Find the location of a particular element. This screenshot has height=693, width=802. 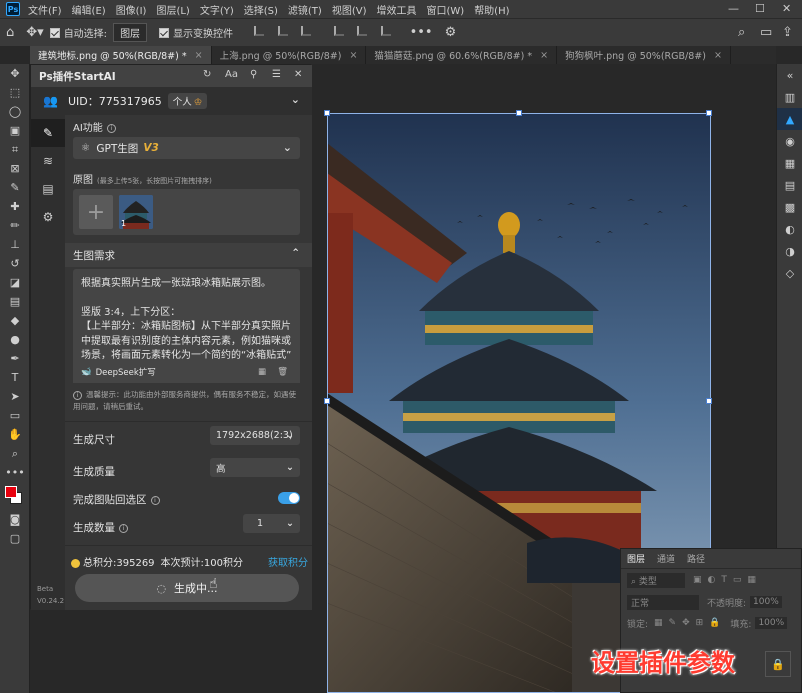

move-tool-icon: ✥▾ is located at coordinates (34, 32).